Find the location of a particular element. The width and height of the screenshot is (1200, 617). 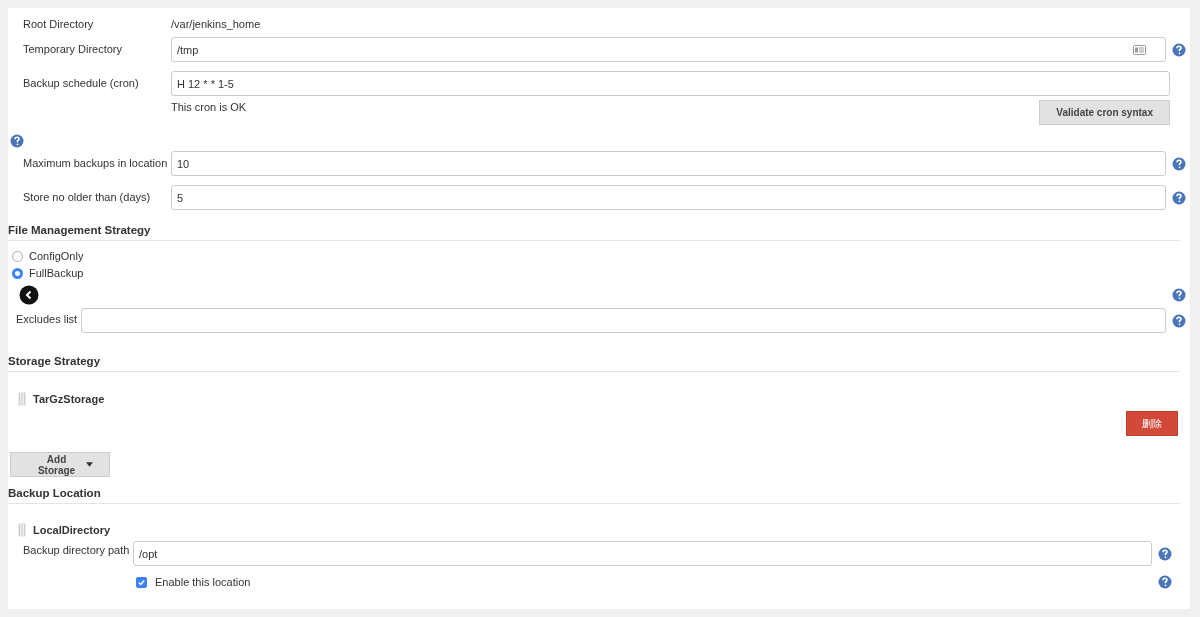

checkbox is located at coordinates (141, 582).